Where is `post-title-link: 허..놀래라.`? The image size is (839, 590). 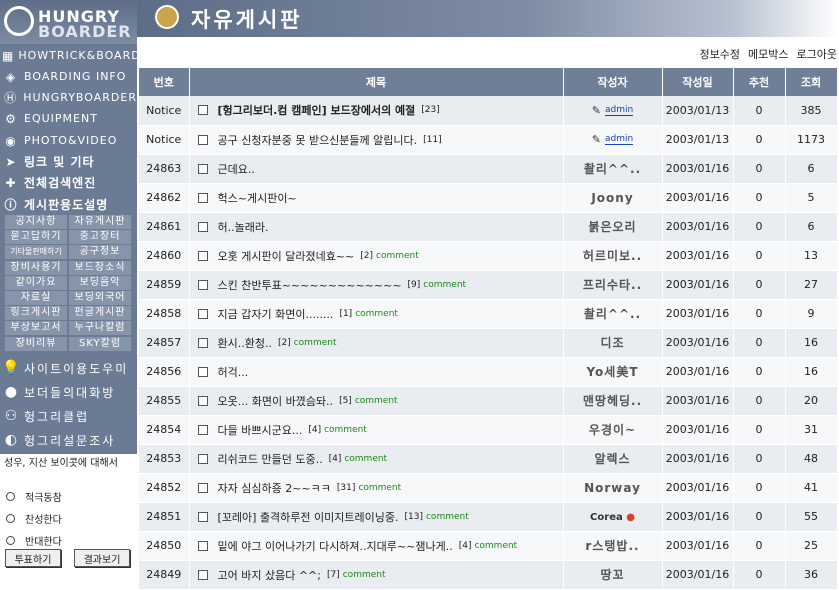 post-title-link: 허..놀래라. is located at coordinates (243, 227).